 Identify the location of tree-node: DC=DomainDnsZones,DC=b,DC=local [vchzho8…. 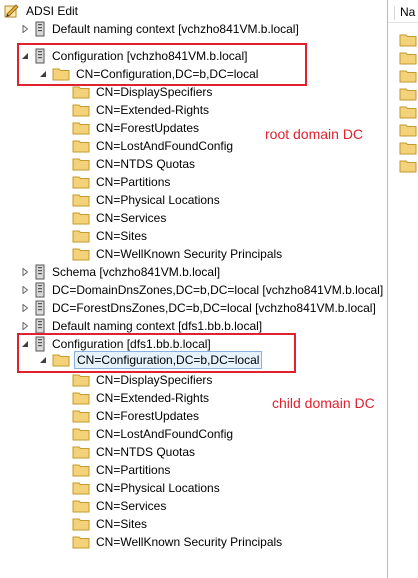
(202, 290).